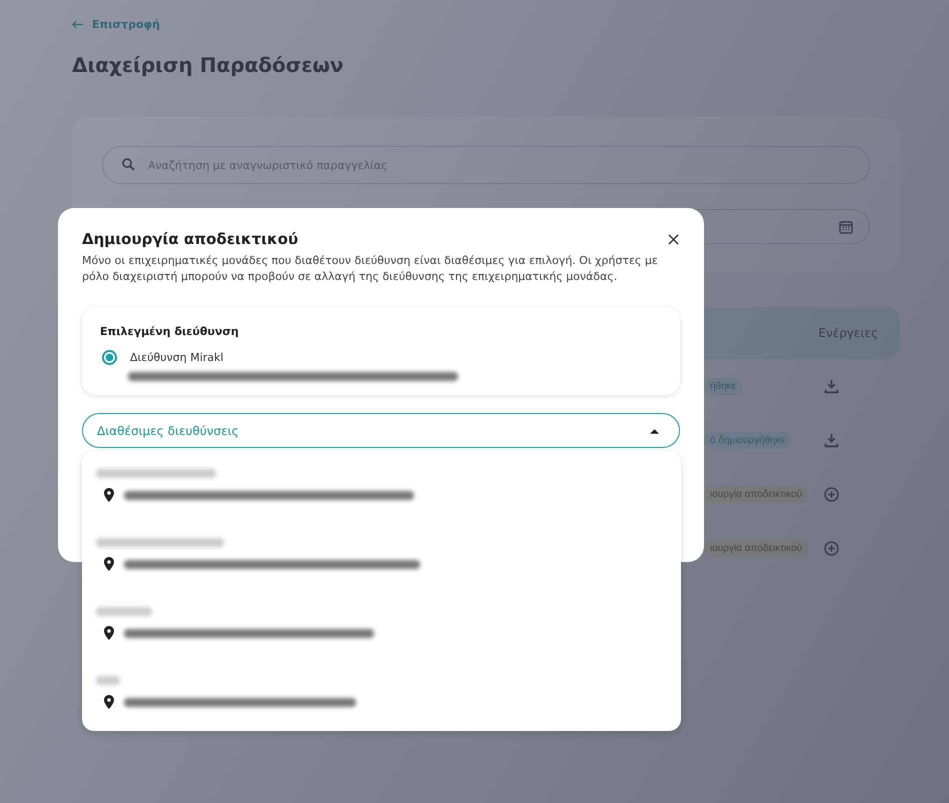  I want to click on card-heading: Επιλεγμένη διεύθυνση, so click(170, 331).